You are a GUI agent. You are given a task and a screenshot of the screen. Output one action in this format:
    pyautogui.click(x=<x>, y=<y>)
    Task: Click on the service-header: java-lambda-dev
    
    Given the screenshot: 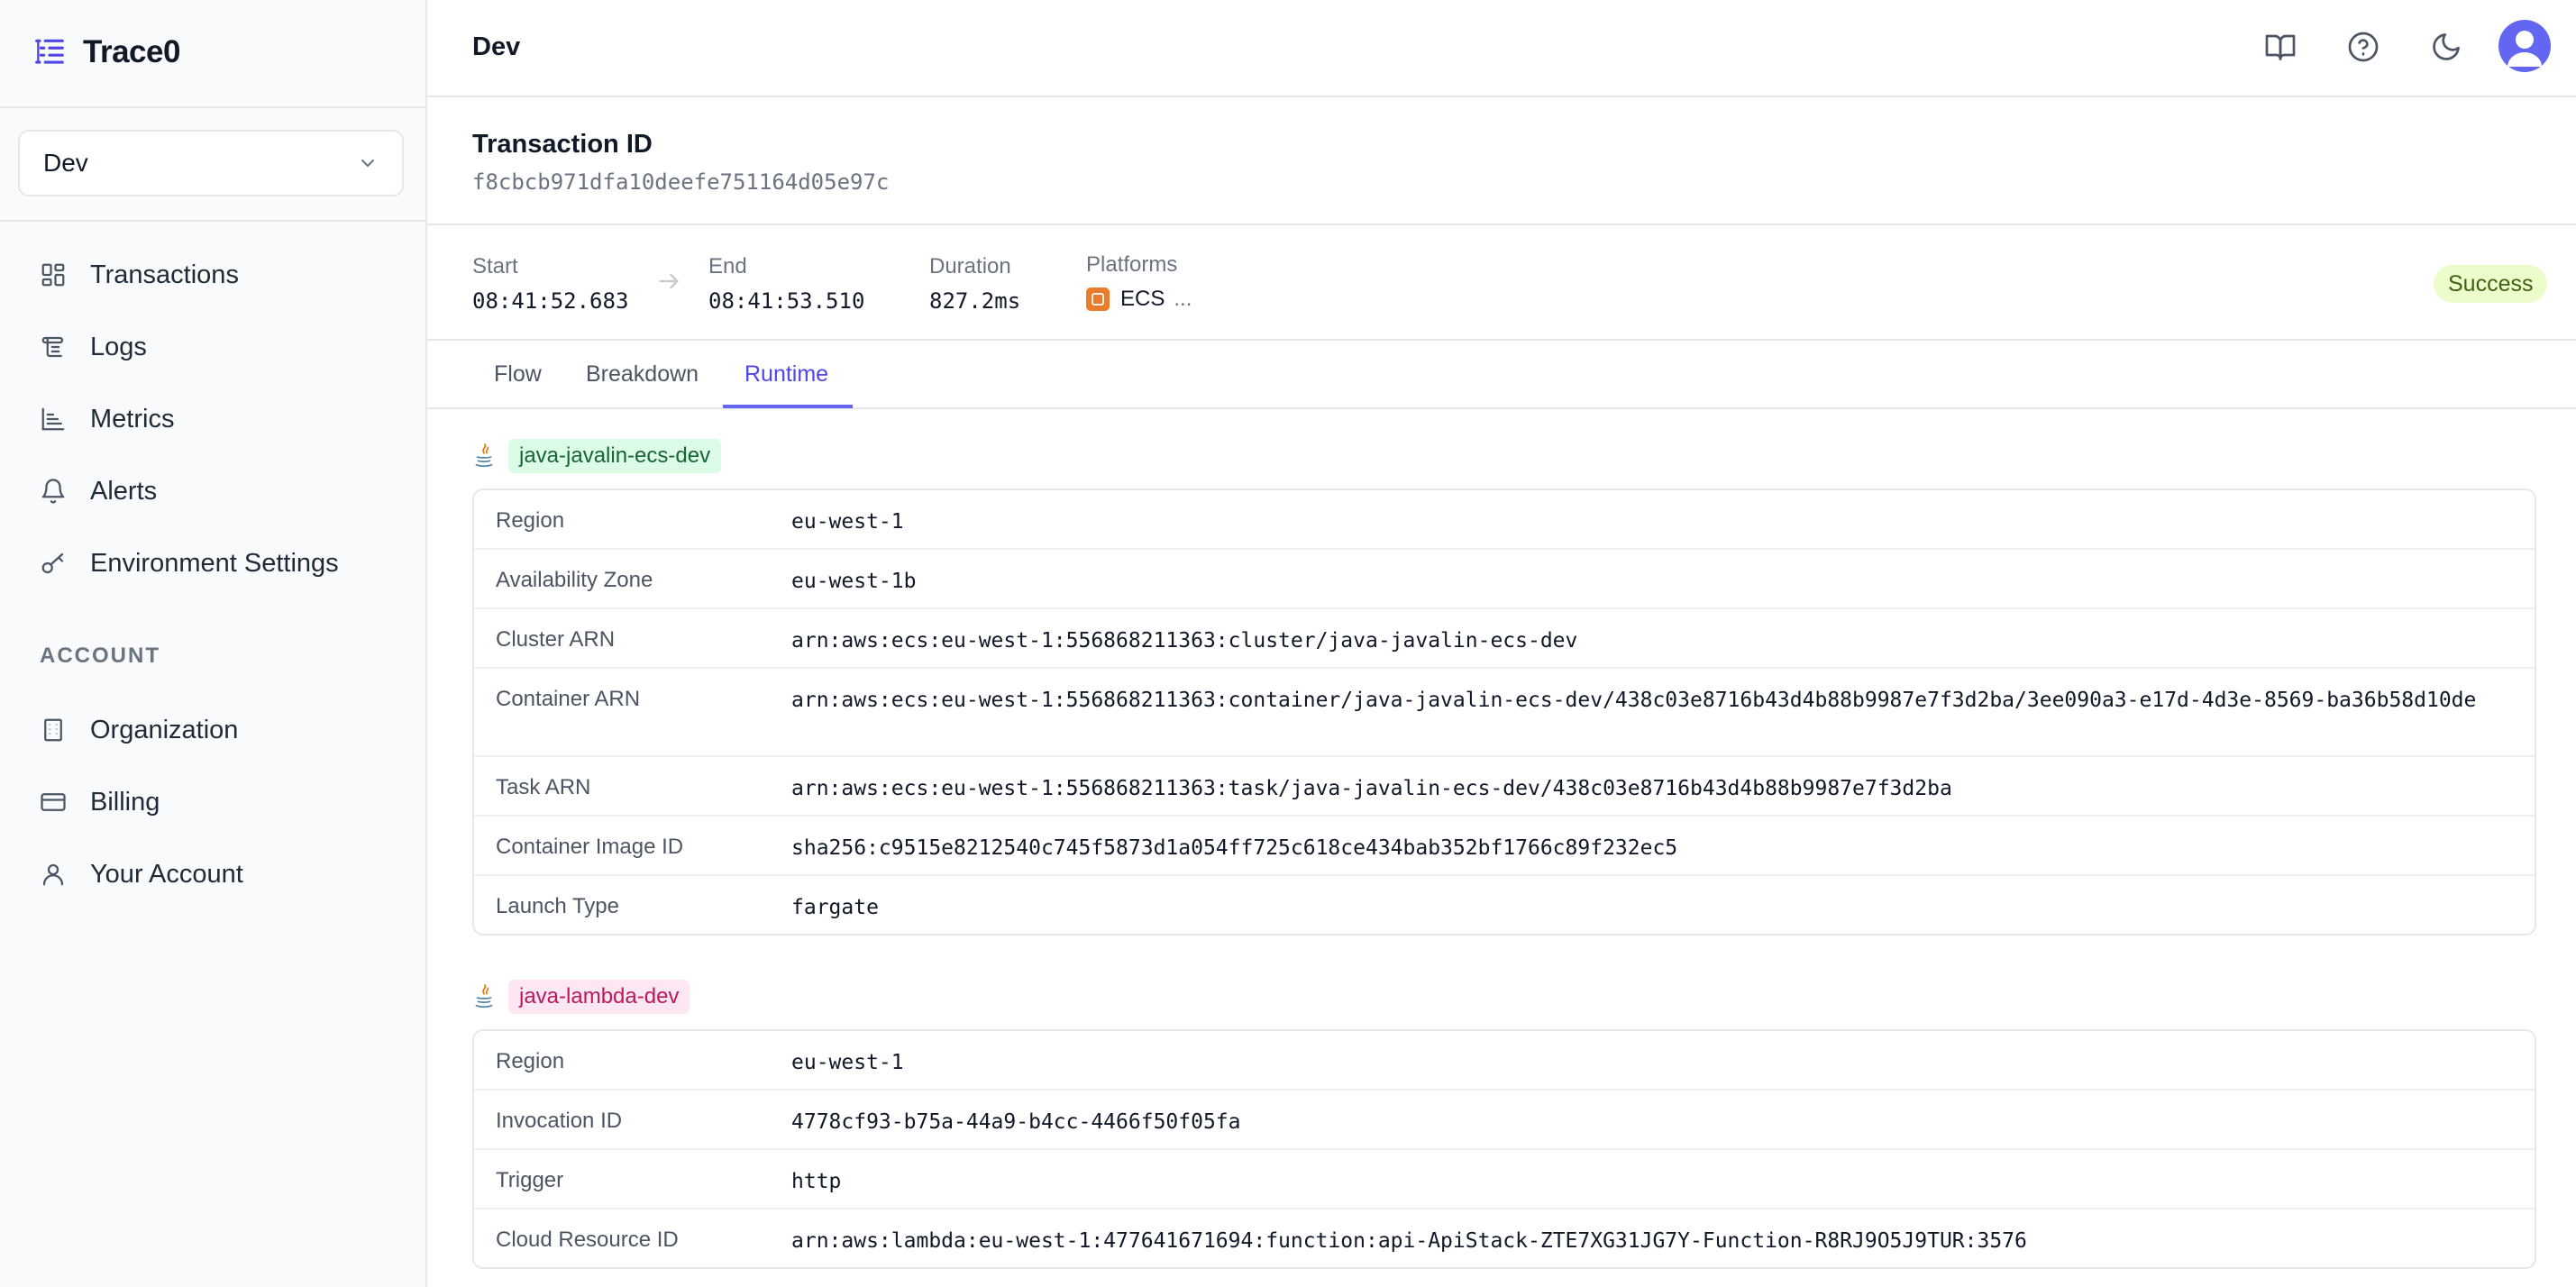 What is the action you would take?
    pyautogui.click(x=581, y=997)
    